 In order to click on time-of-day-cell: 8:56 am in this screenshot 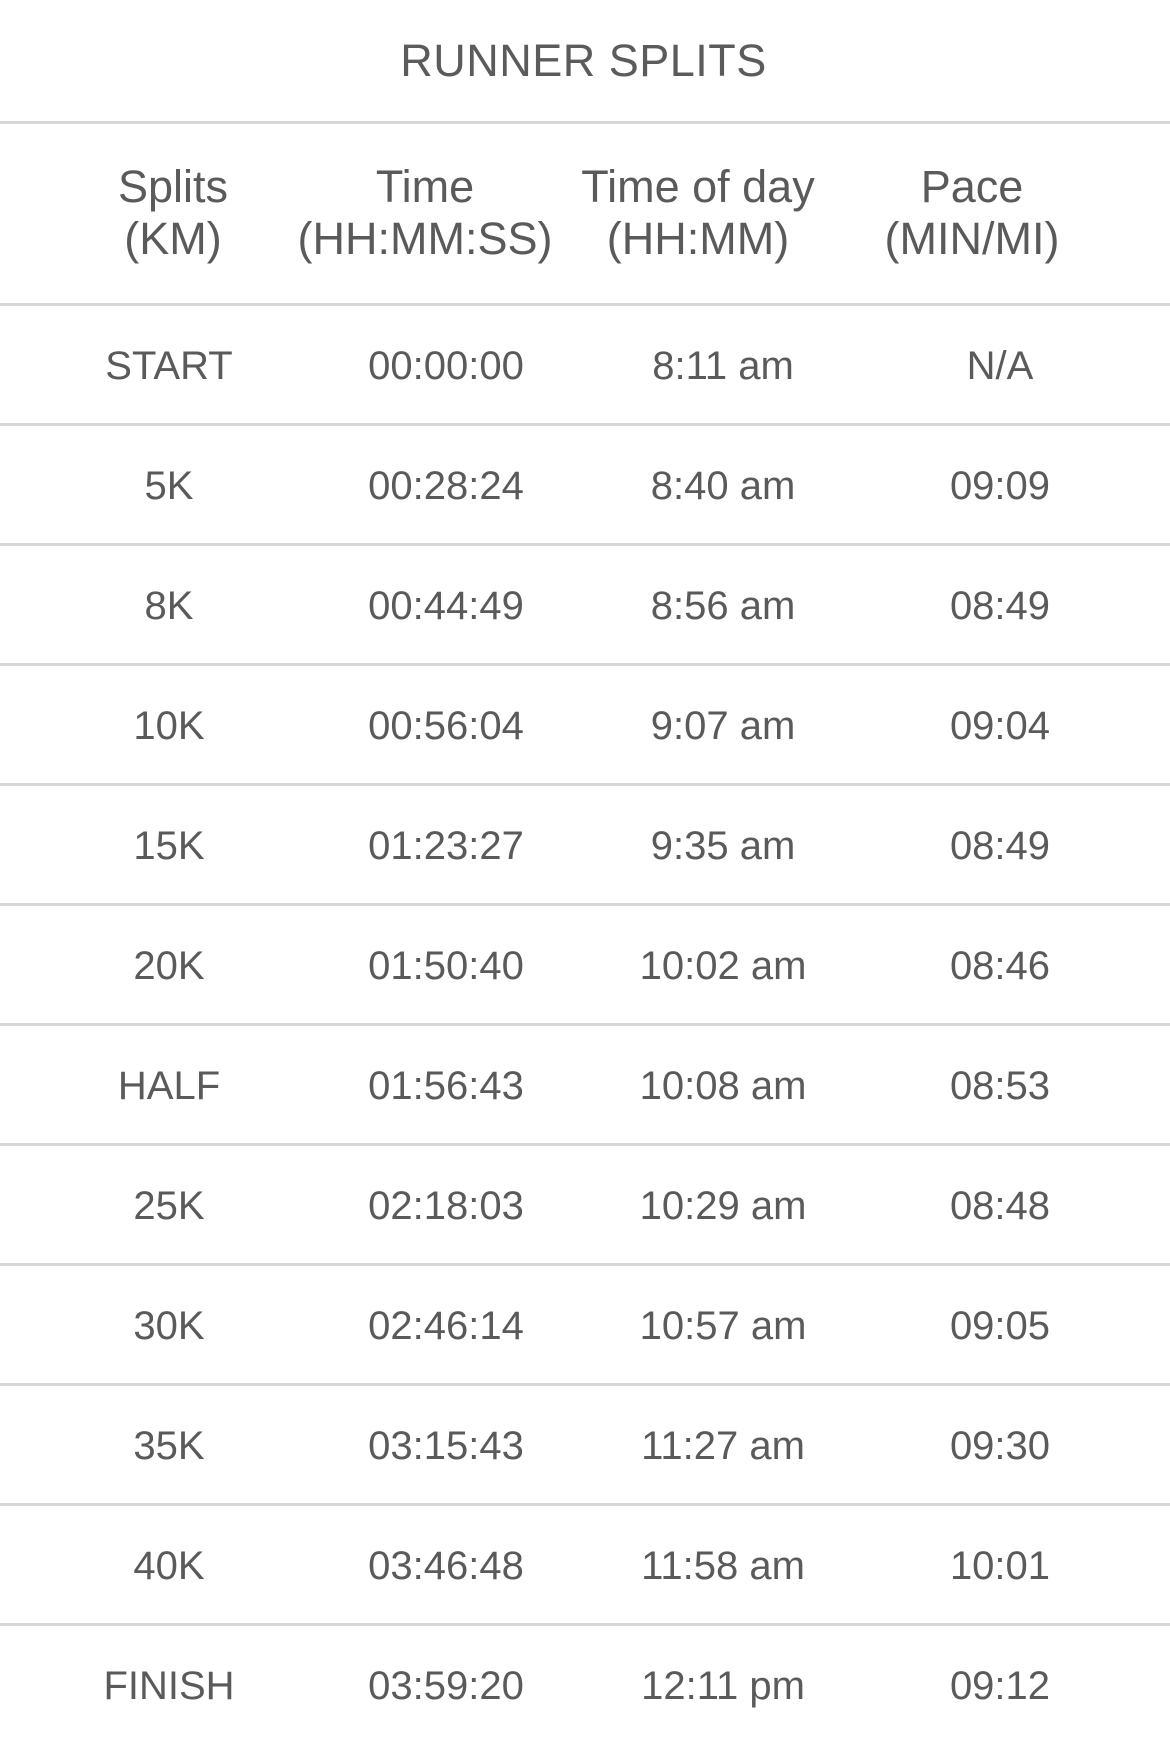, I will do `click(723, 605)`.